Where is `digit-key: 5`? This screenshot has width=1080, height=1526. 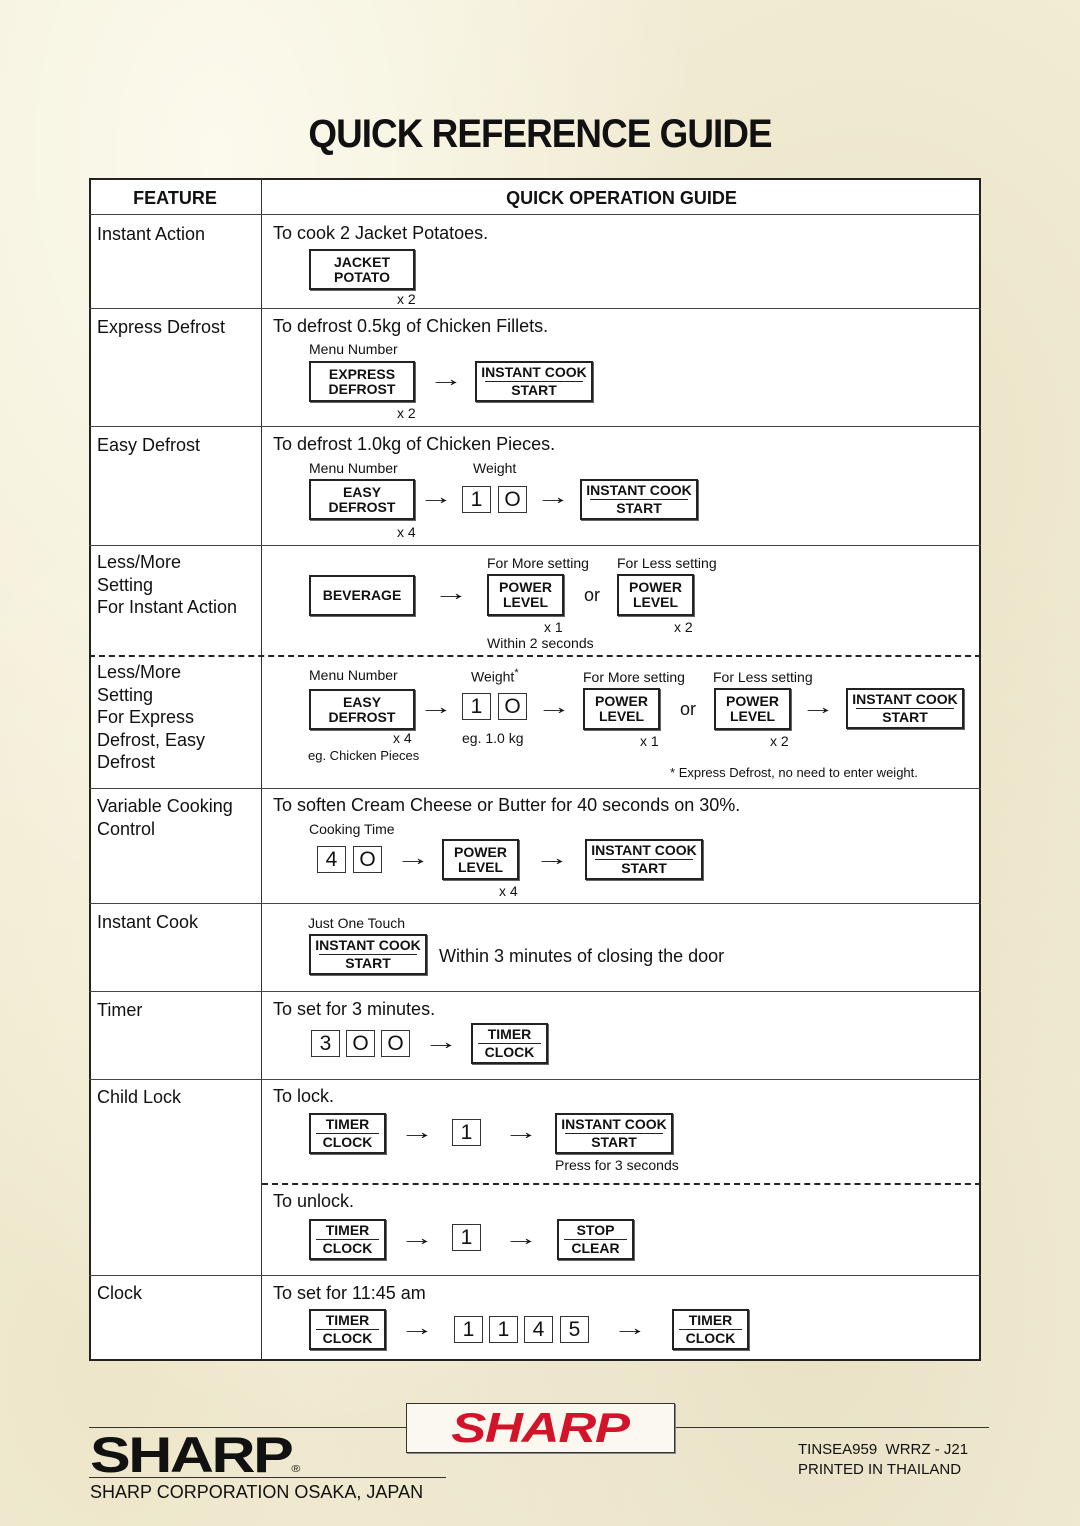 digit-key: 5 is located at coordinates (574, 1329).